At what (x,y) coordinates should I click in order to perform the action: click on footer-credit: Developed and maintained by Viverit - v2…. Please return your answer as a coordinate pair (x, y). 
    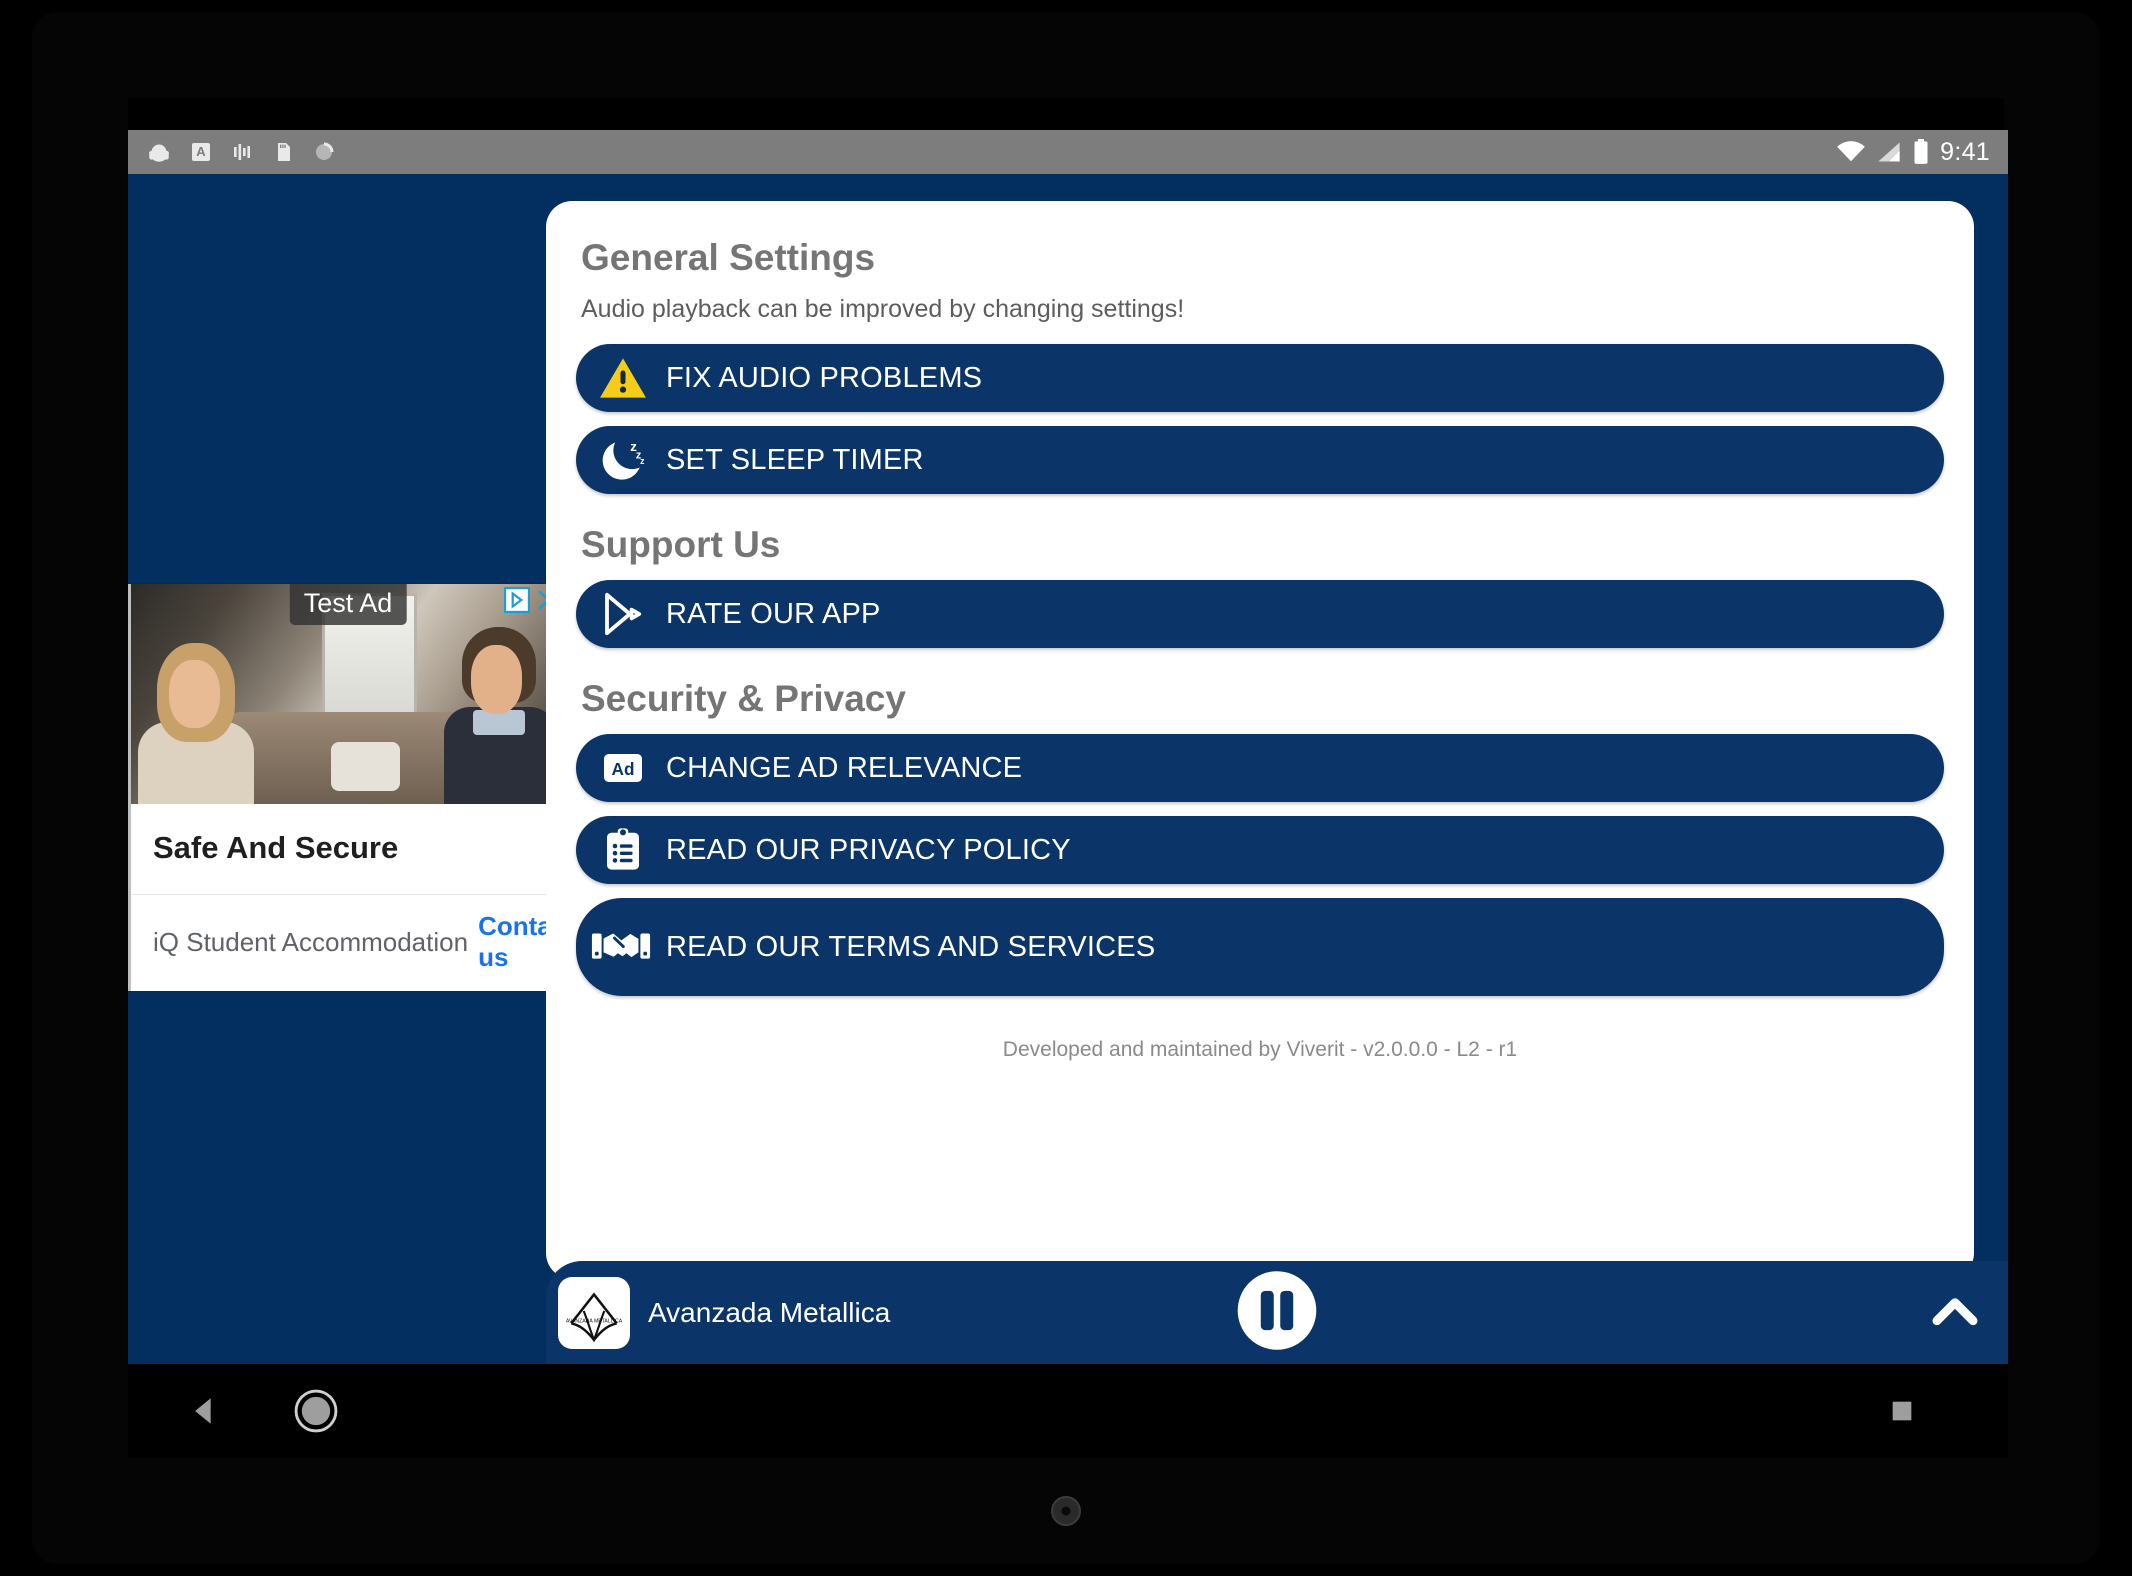
    Looking at the image, I should click on (1260, 1049).